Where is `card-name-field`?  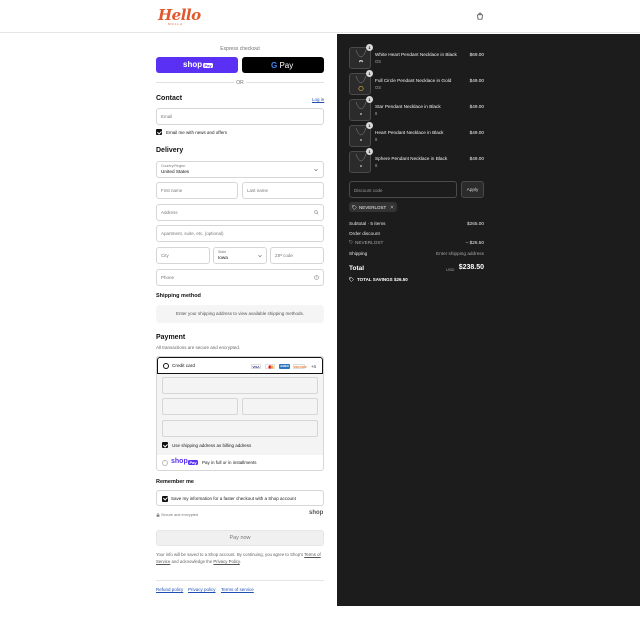
card-name-field is located at coordinates (240, 428).